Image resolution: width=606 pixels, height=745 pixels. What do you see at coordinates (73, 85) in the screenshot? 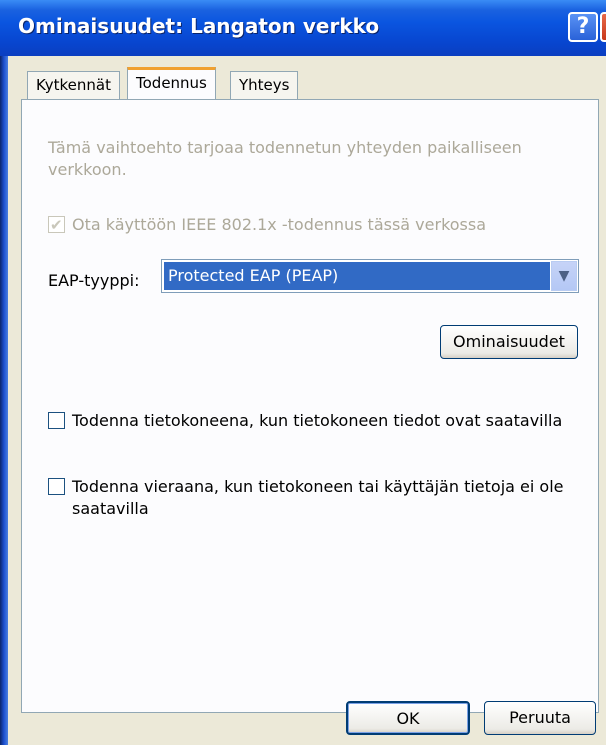
I see `tab-kytkennat: Kytkennät` at bounding box center [73, 85].